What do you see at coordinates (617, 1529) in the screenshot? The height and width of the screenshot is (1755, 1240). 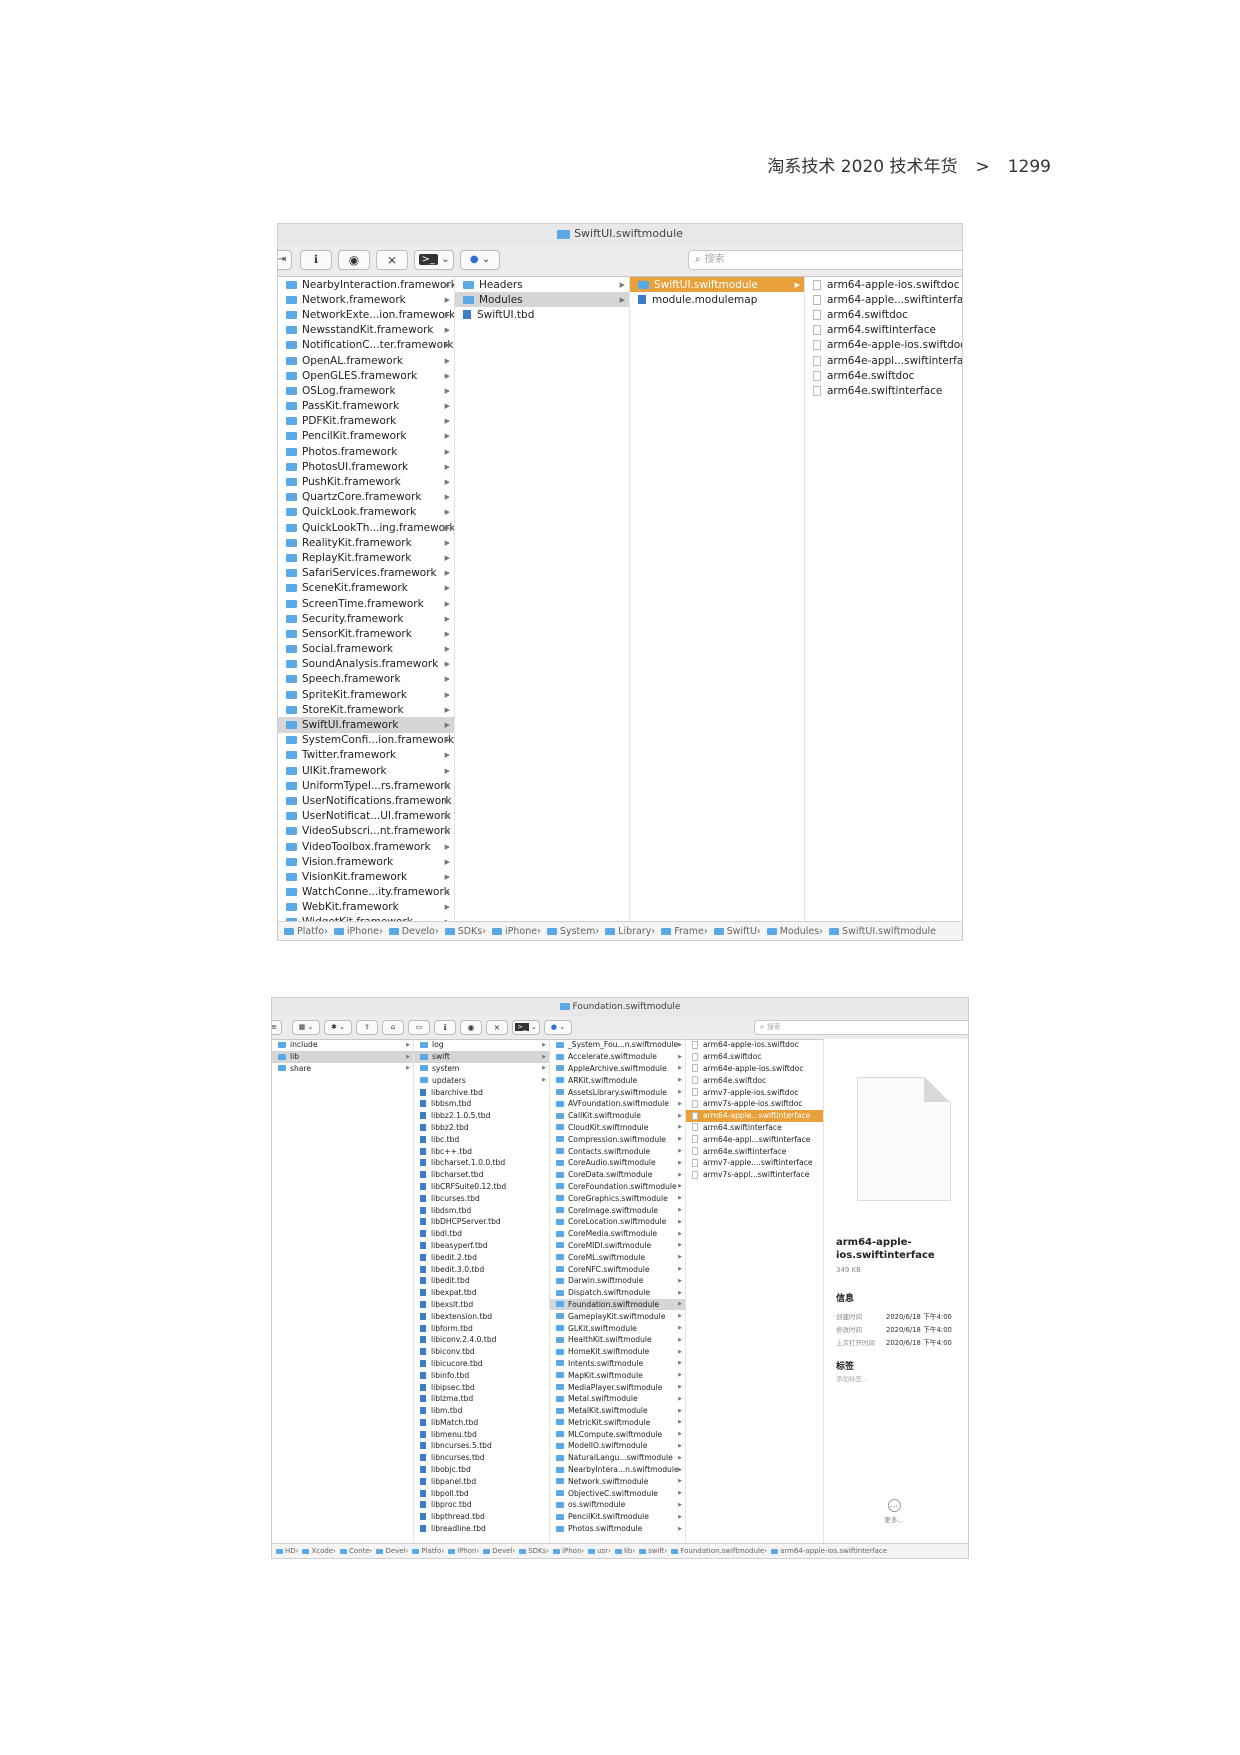 I see `list-item: Photos.swiftmodule ▶` at bounding box center [617, 1529].